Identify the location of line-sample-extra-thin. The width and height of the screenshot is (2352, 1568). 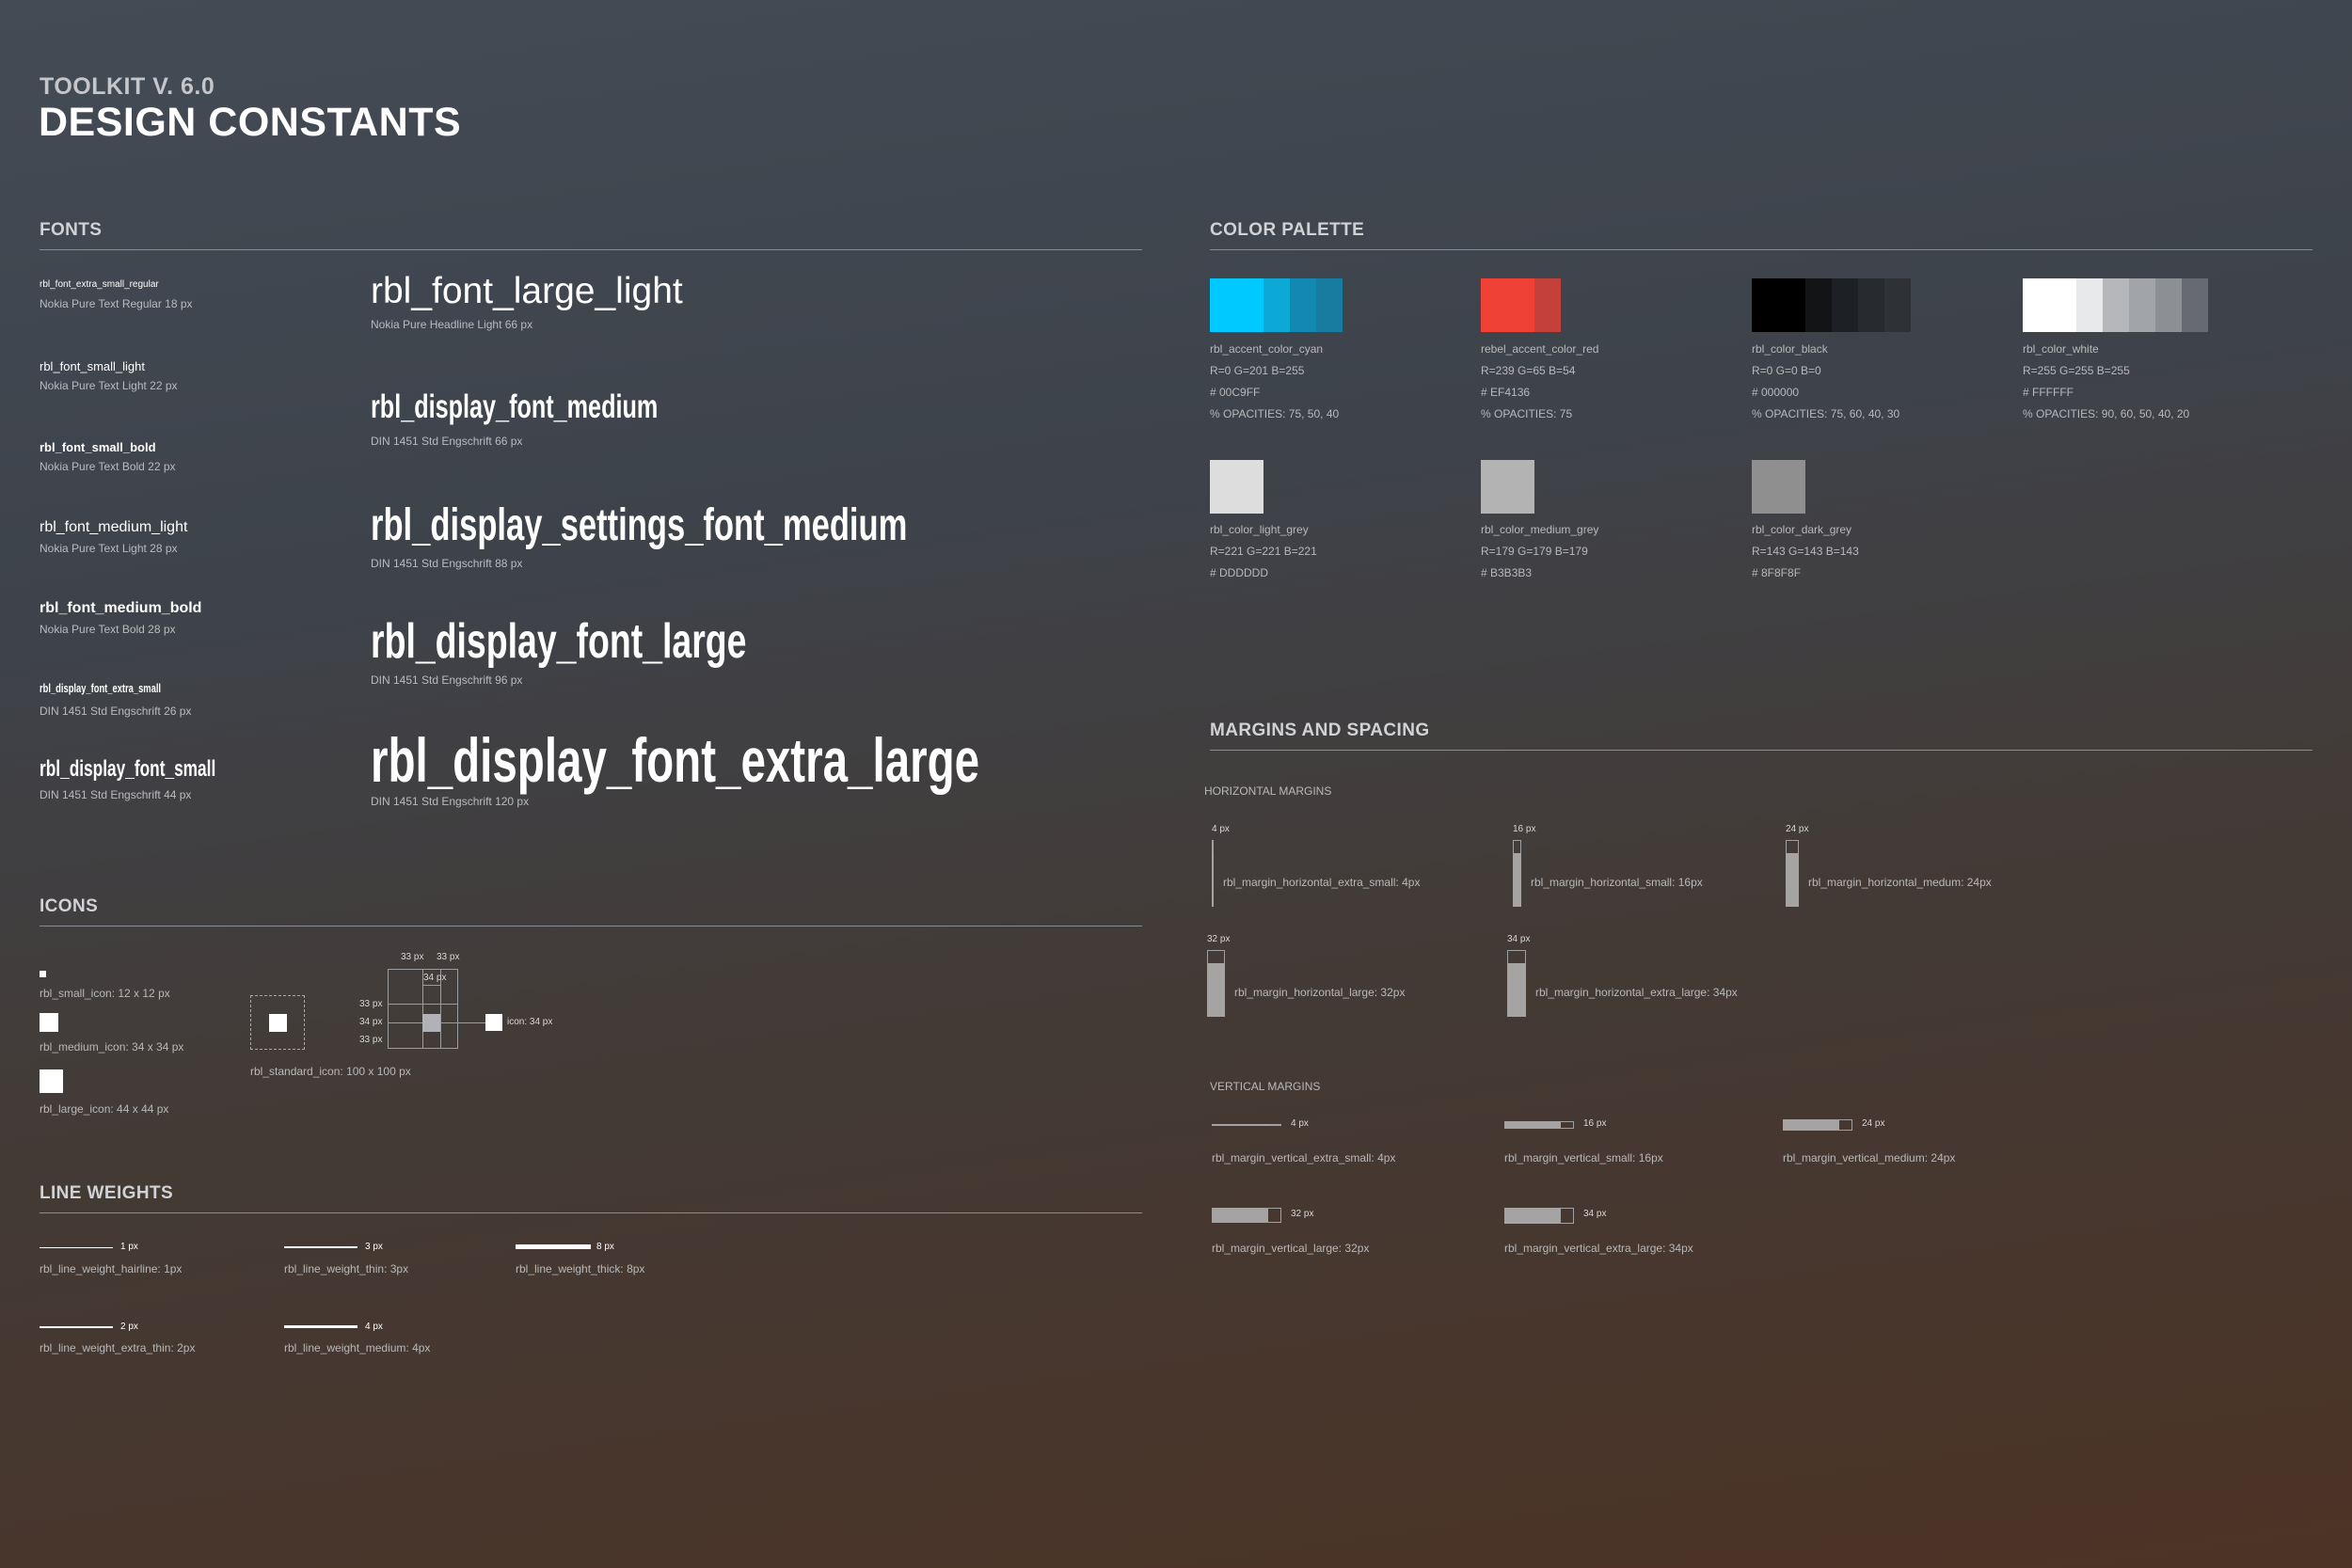
(76, 1327).